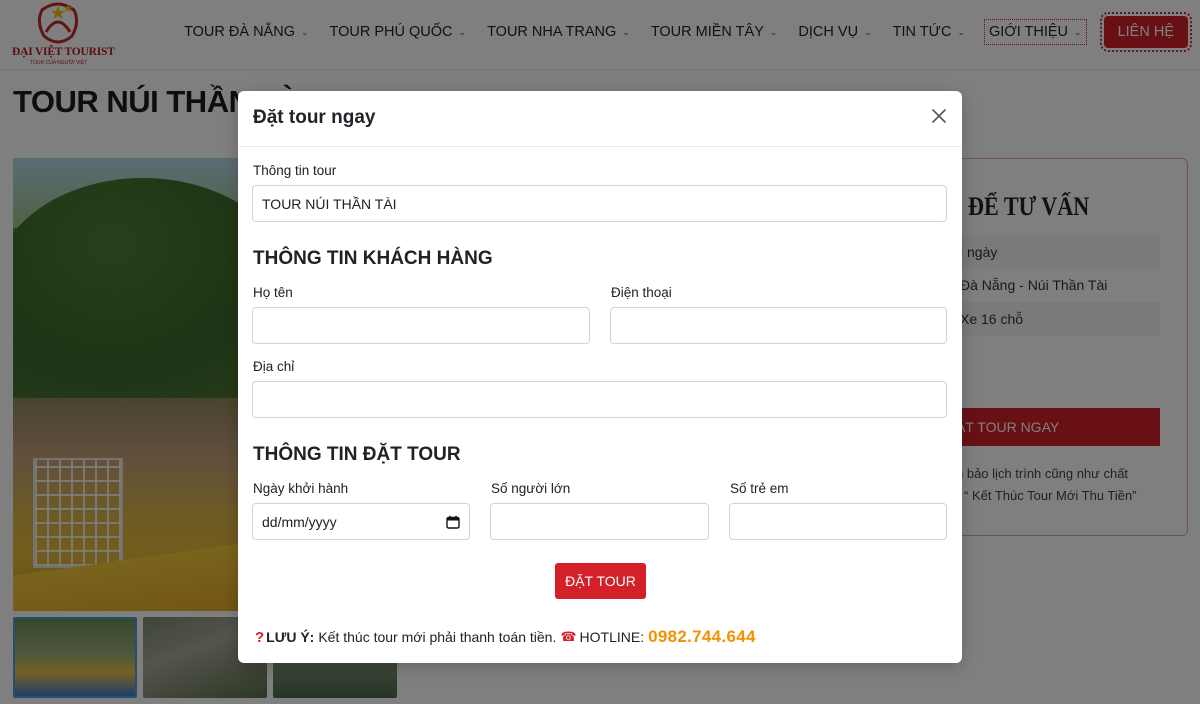  Describe the element at coordinates (778, 325) in the screenshot. I see `phone-input` at that location.